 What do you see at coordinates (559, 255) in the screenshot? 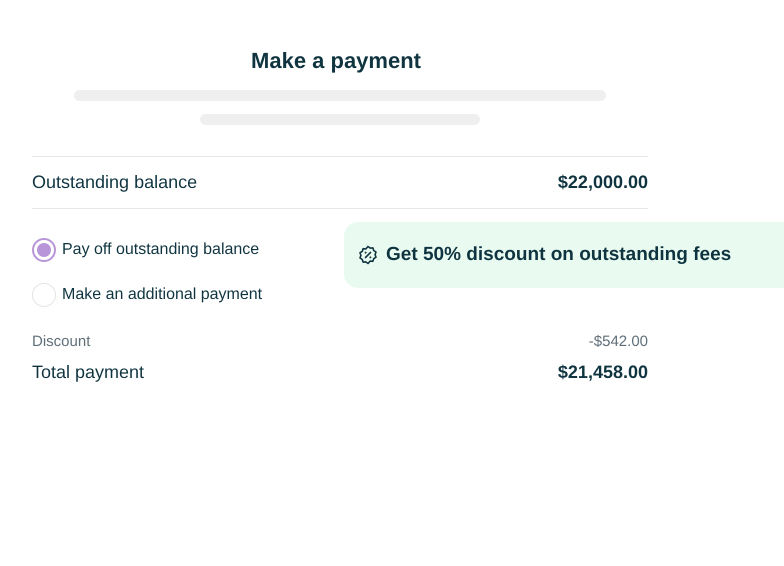
I see `promo-text: Get 50% discount on outstanding fees` at bounding box center [559, 255].